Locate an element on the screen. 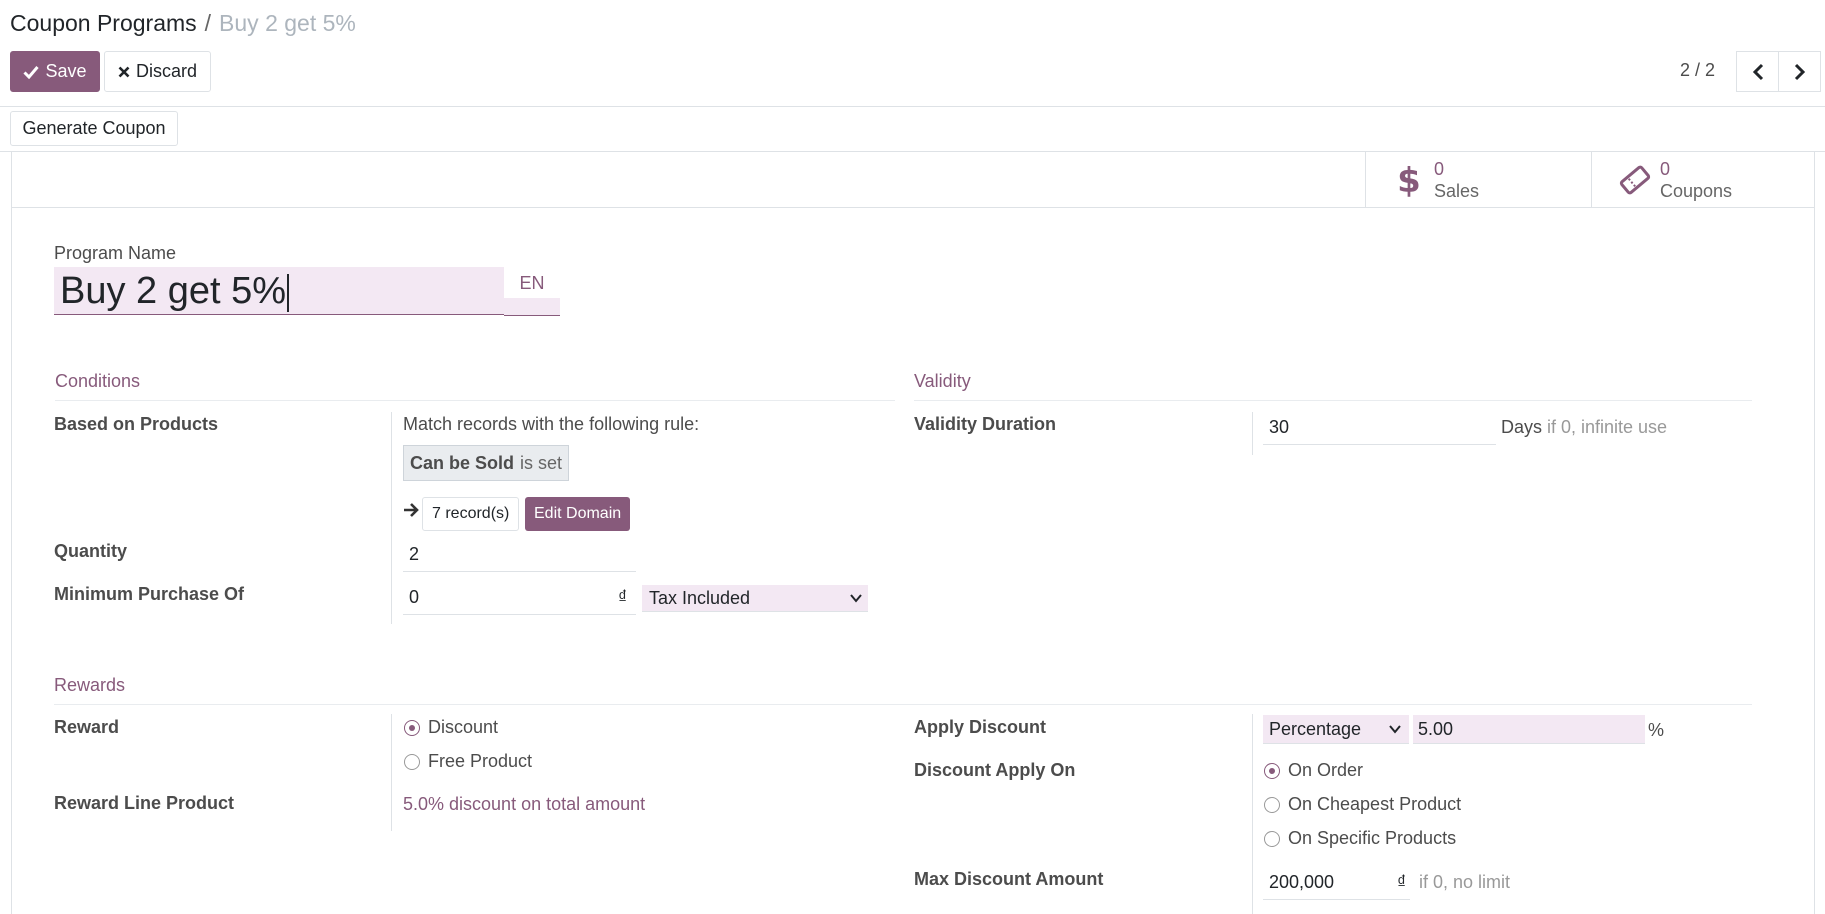  conditions-section-title: Conditions is located at coordinates (475, 386).